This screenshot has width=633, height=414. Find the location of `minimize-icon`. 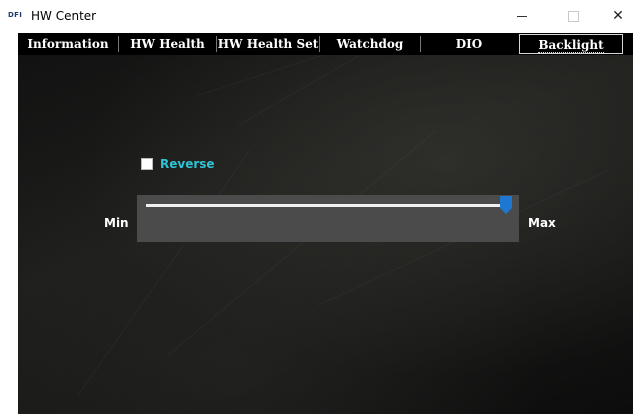

minimize-icon is located at coordinates (522, 16).